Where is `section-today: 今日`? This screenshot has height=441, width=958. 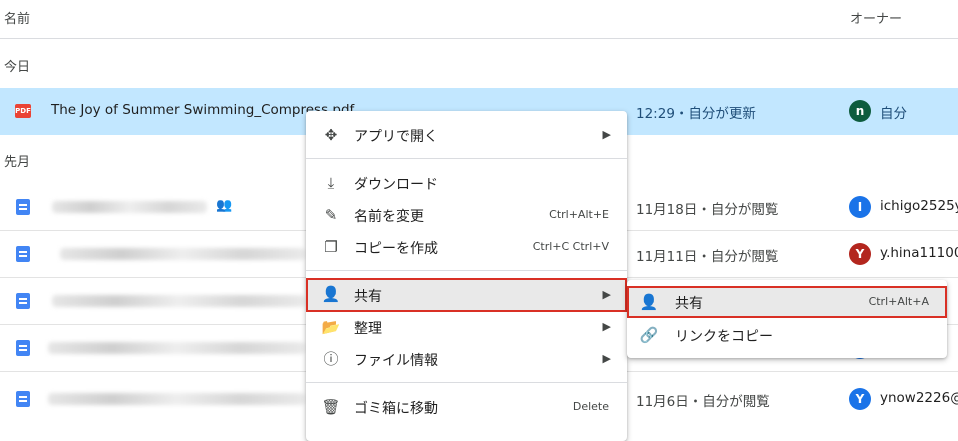 section-today: 今日 is located at coordinates (17, 67).